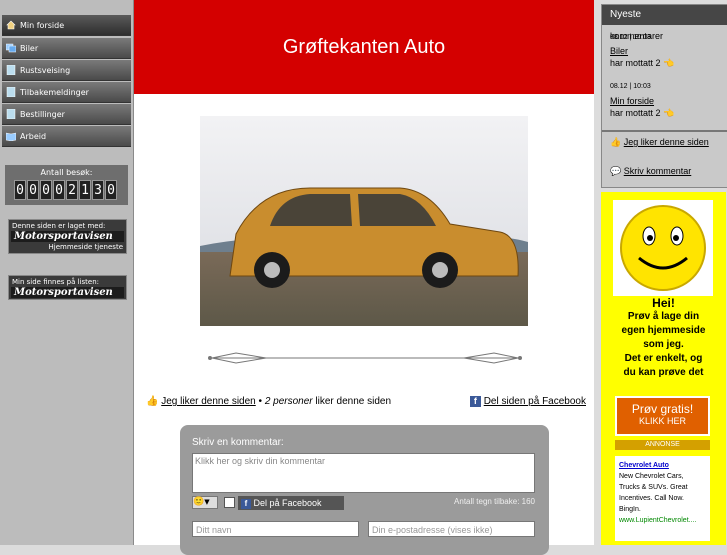 This screenshot has width=727, height=555. I want to click on comment-facebook-share: f Del på Facebook, so click(291, 503).